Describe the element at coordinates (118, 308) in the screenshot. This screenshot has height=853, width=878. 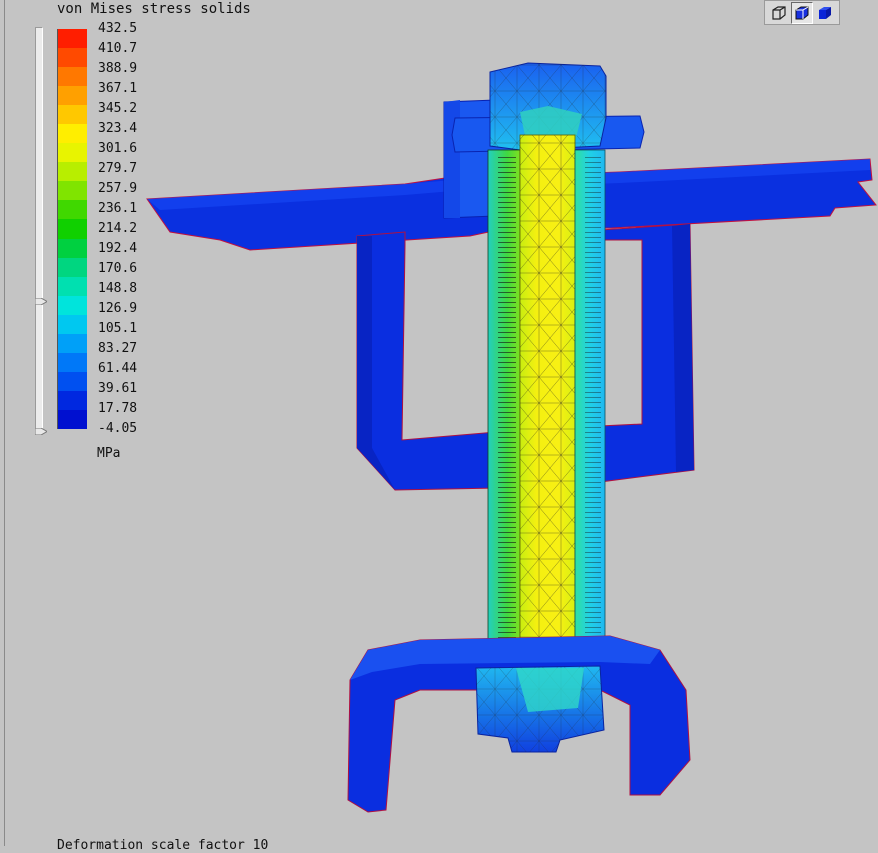
I see `color-scale-tick-label: 126.9` at that location.